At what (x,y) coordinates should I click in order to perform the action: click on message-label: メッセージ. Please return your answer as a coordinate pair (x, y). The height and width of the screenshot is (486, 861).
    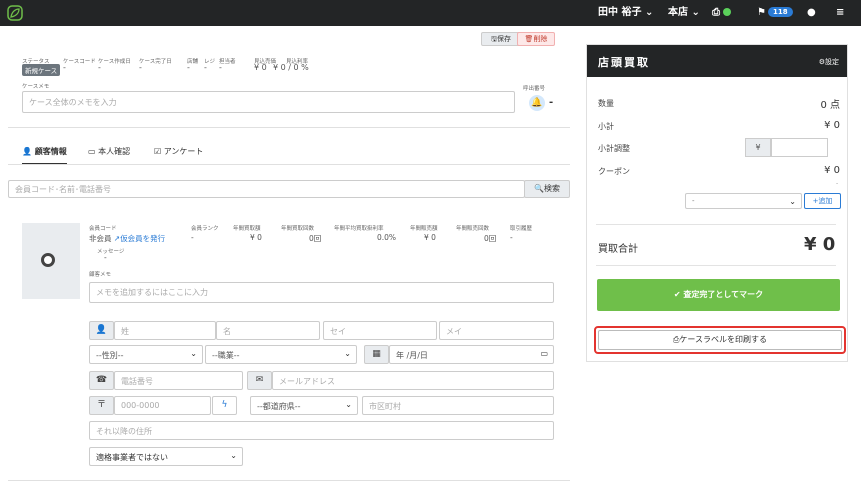
    Looking at the image, I should click on (111, 252).